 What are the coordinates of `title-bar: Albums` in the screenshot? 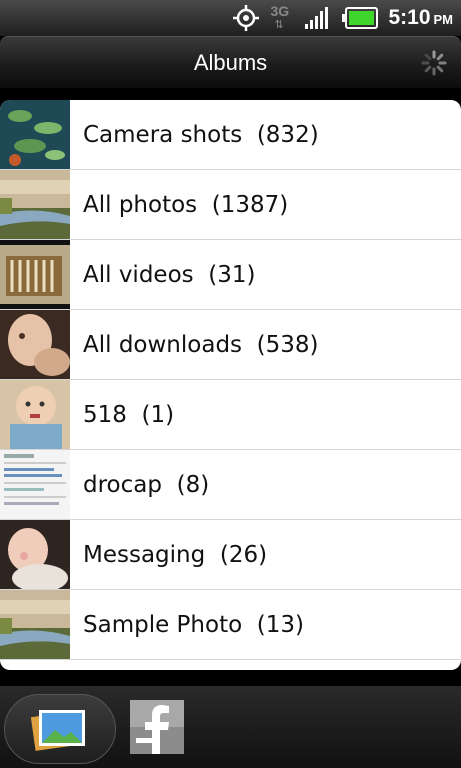 It's located at (230, 62).